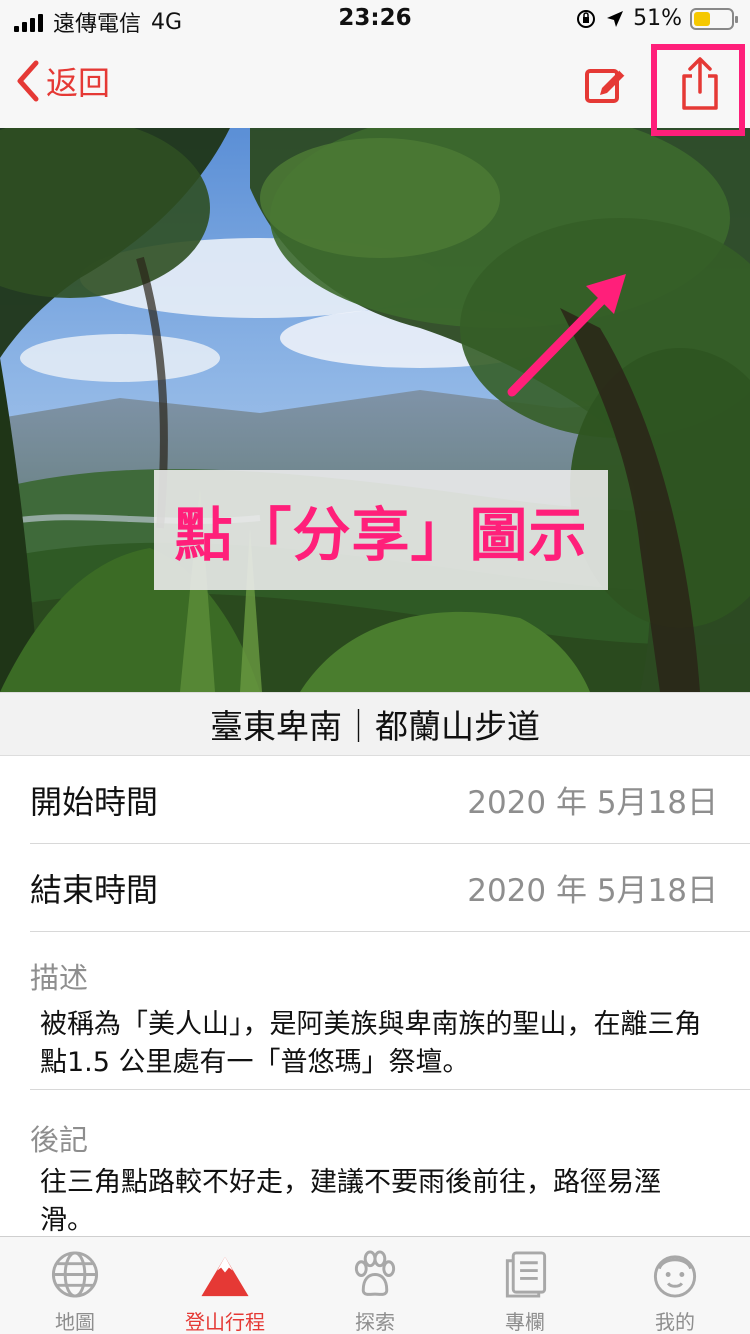  I want to click on battery-percent: 51%, so click(657, 18).